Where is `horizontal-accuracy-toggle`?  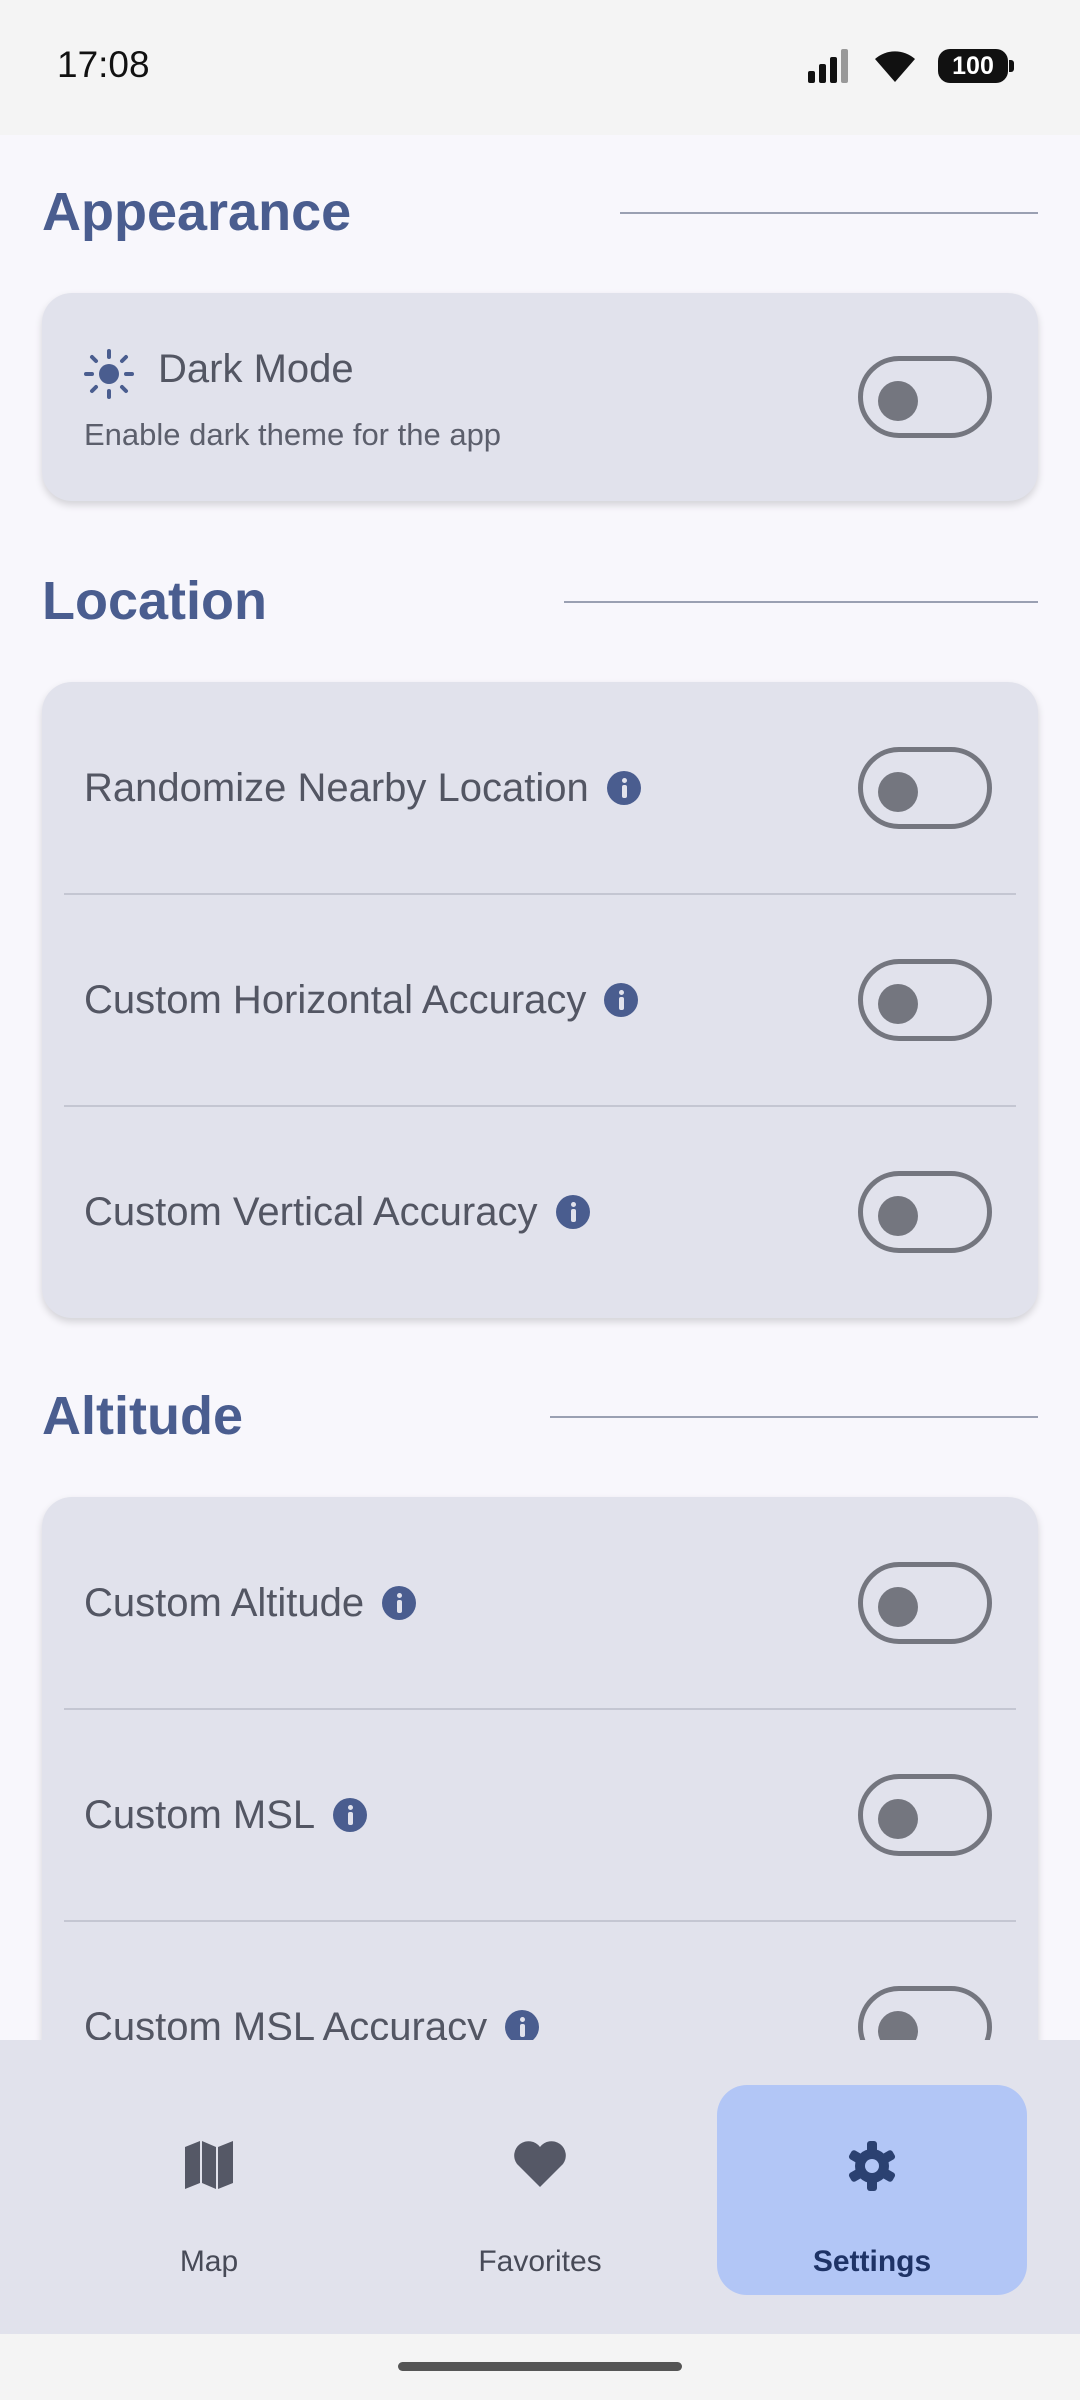
horizontal-accuracy-toggle is located at coordinates (925, 1000).